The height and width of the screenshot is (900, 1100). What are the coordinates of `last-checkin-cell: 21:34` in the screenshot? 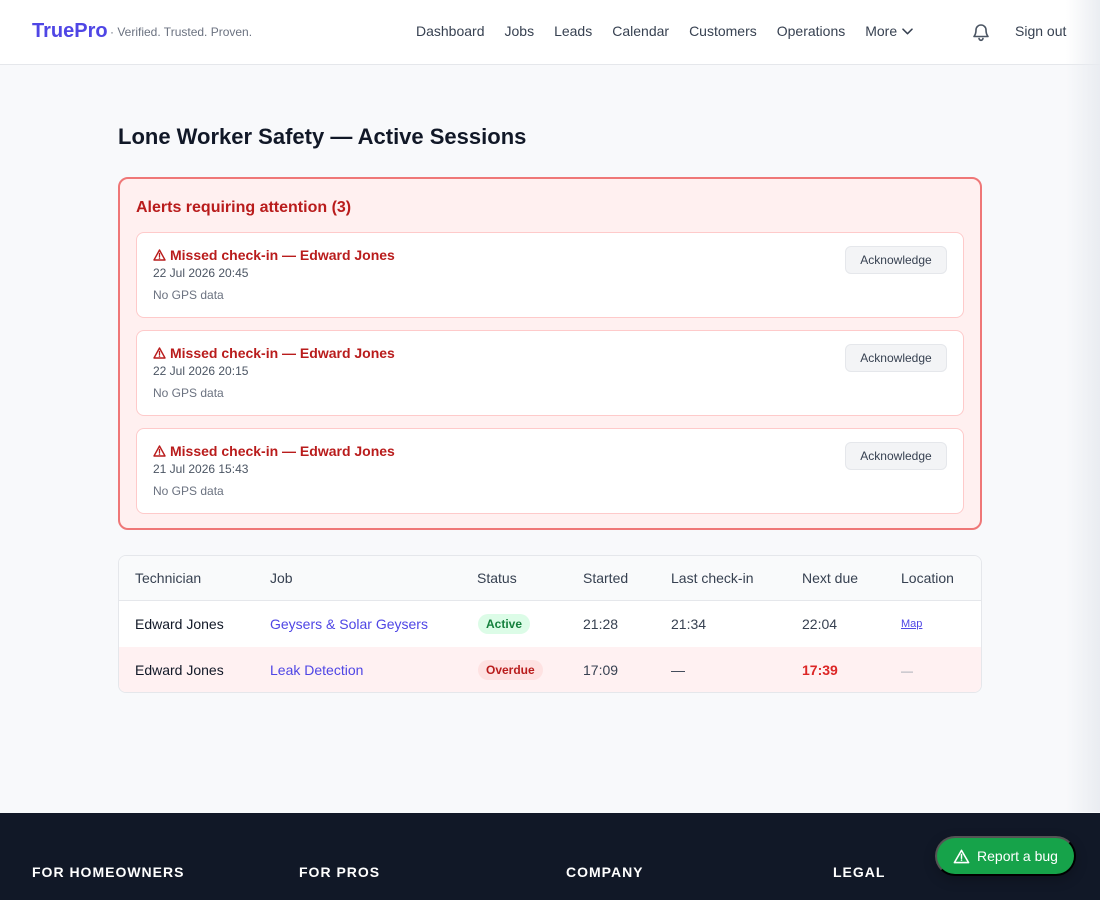 It's located at (689, 624).